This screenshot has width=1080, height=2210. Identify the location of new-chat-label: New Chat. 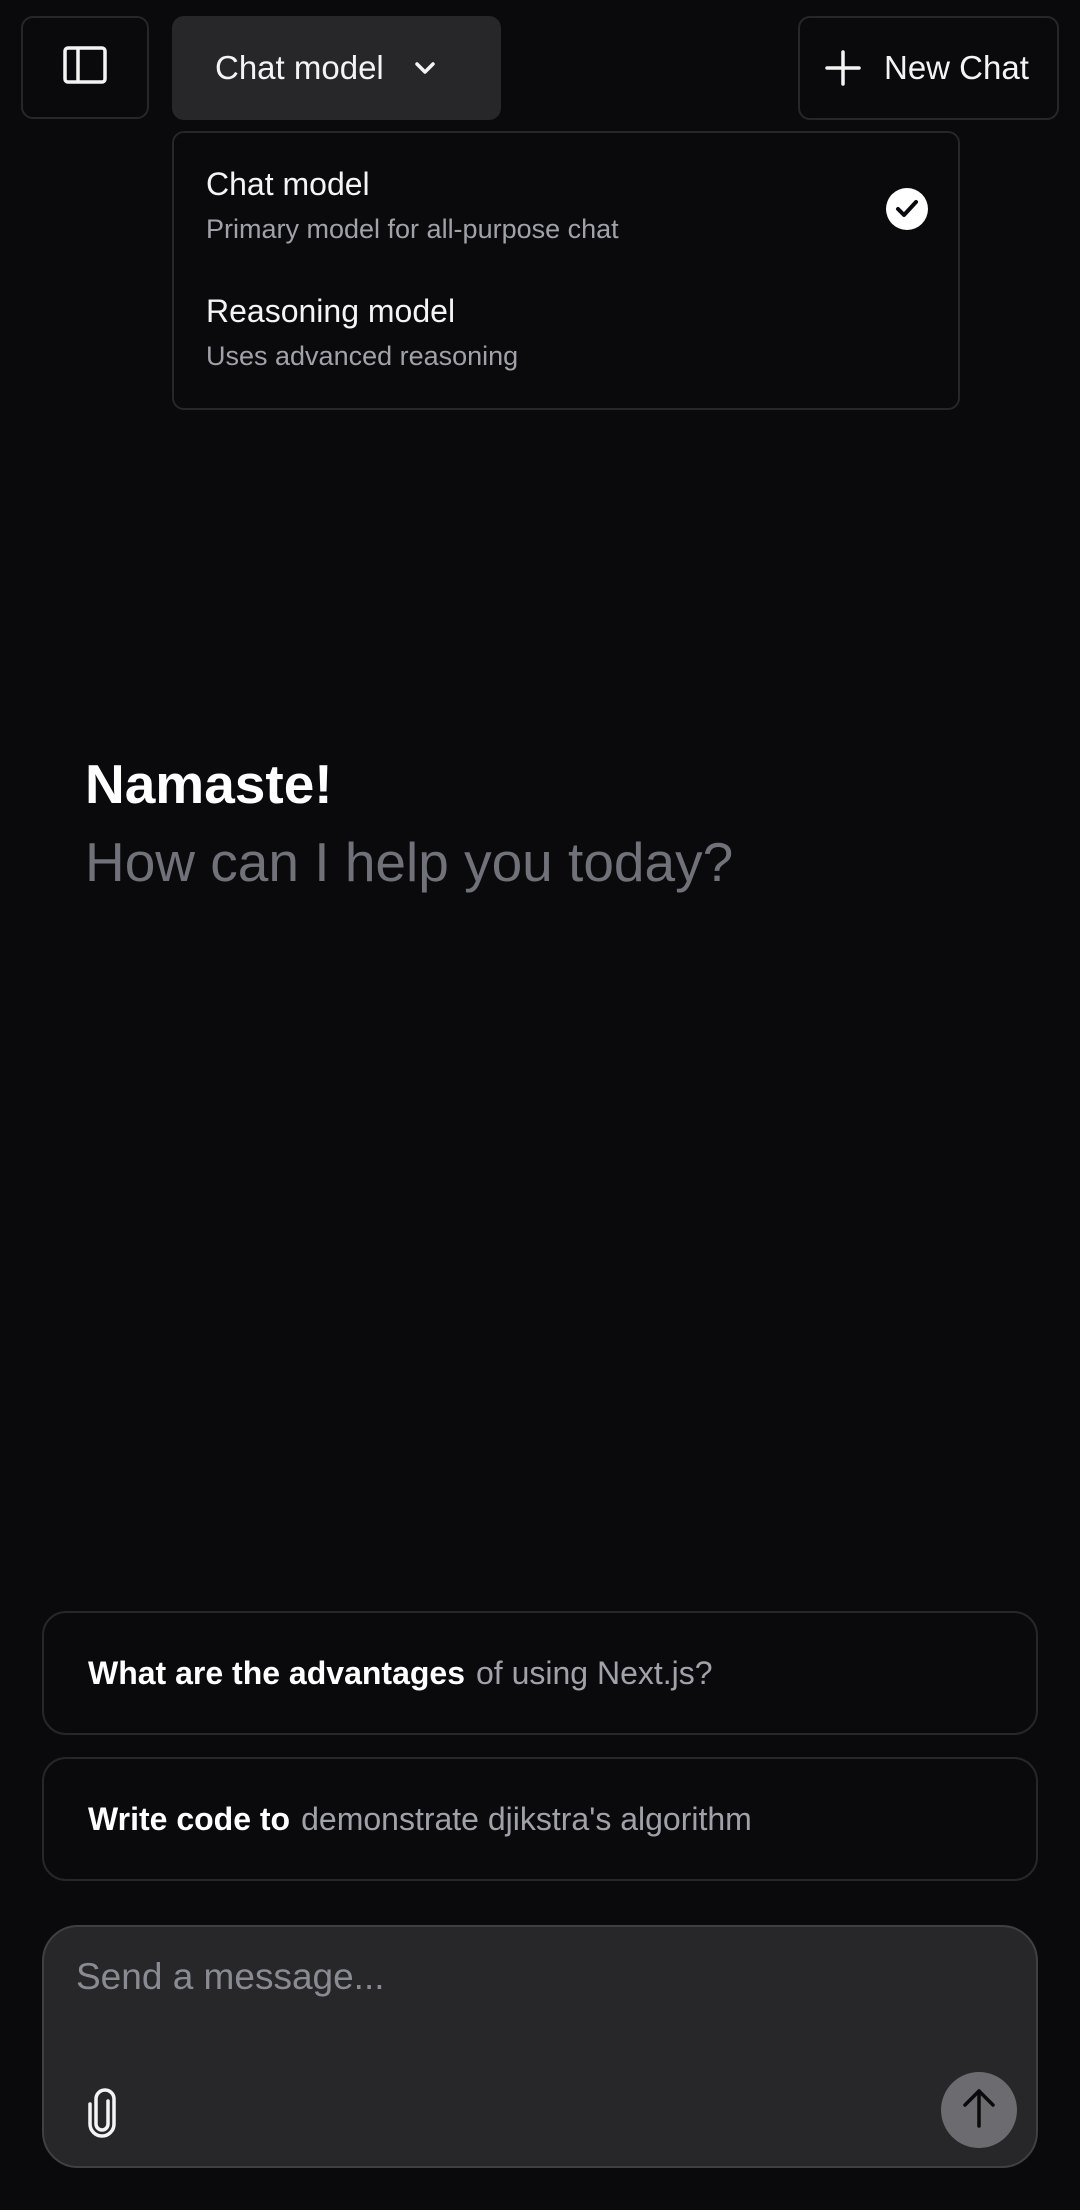
(956, 67).